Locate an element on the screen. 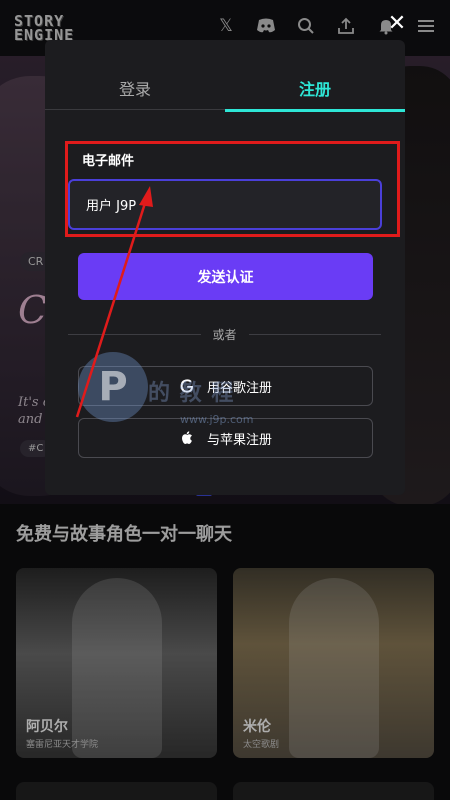 The height and width of the screenshot is (800, 450). or-divider: 或者 is located at coordinates (225, 334).